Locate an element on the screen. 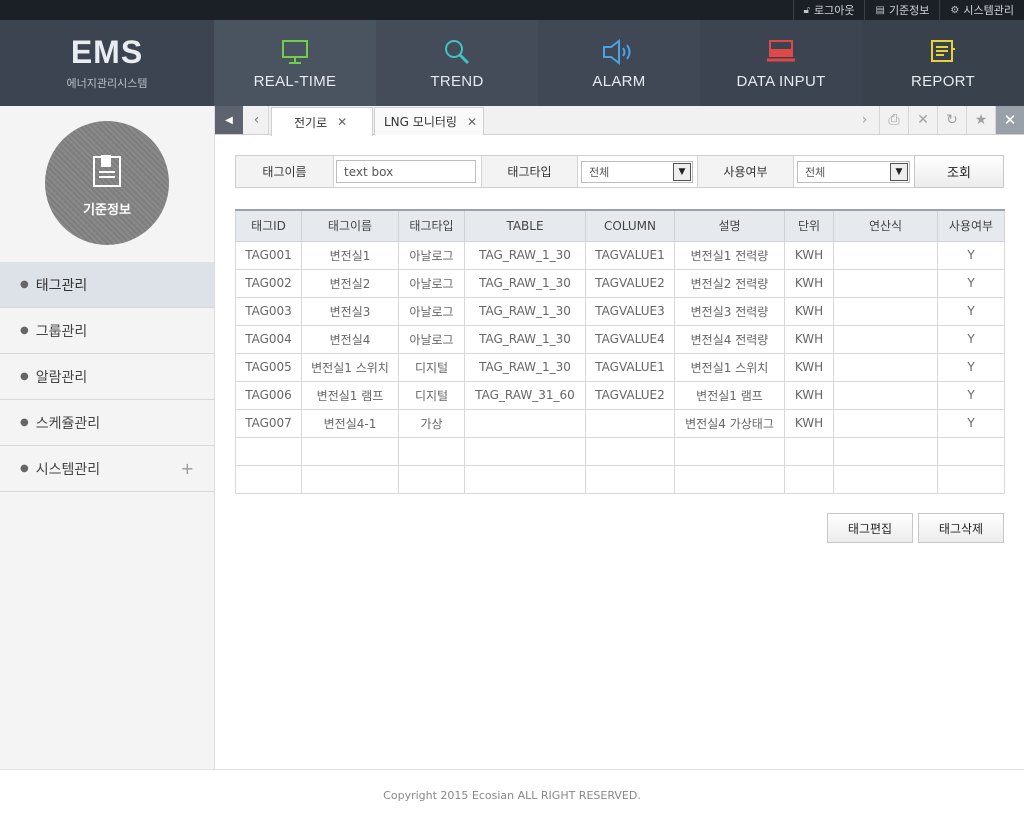 The width and height of the screenshot is (1024, 821). table-cell: KWH is located at coordinates (809, 311).